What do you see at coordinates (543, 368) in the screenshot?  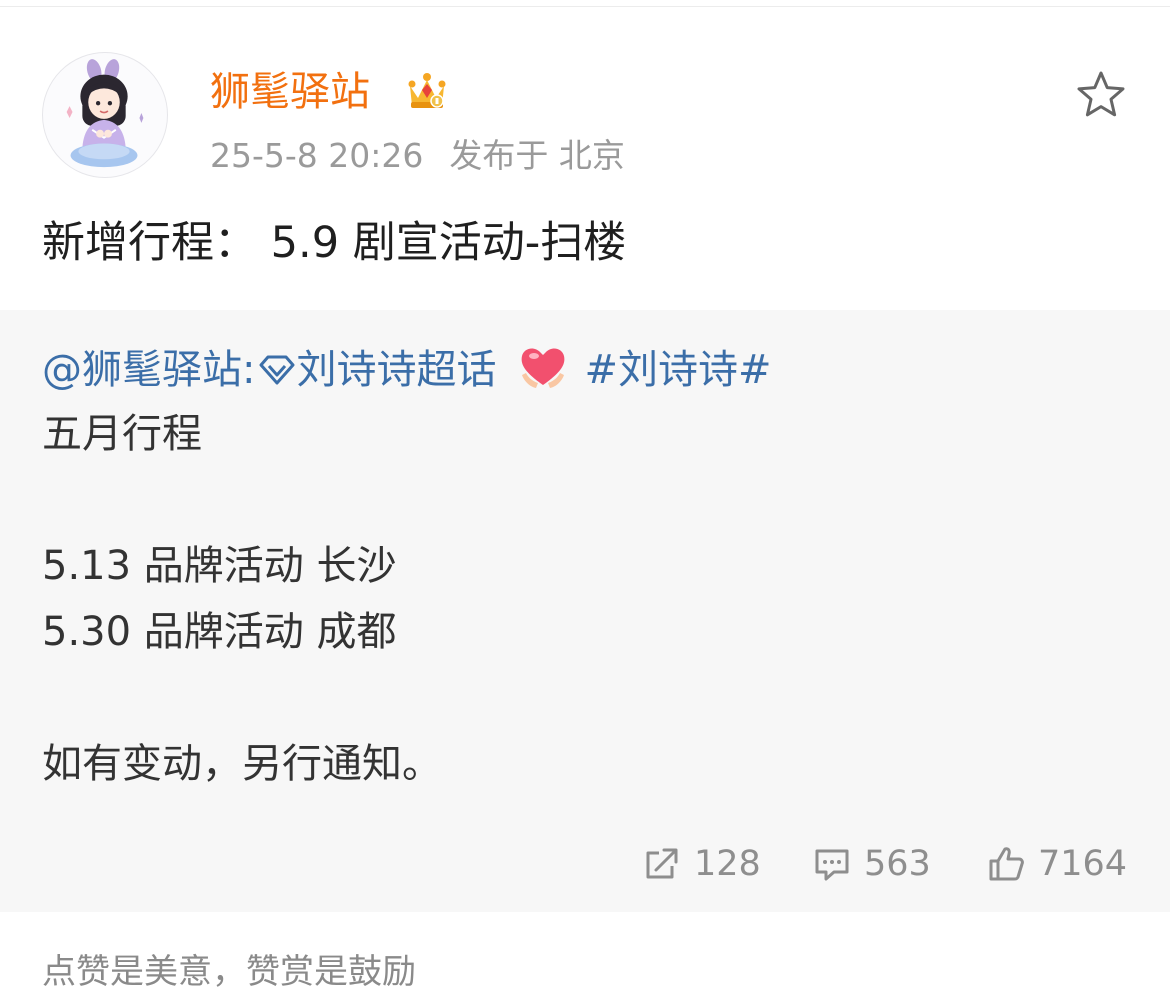 I see `heart-hands-icon` at bounding box center [543, 368].